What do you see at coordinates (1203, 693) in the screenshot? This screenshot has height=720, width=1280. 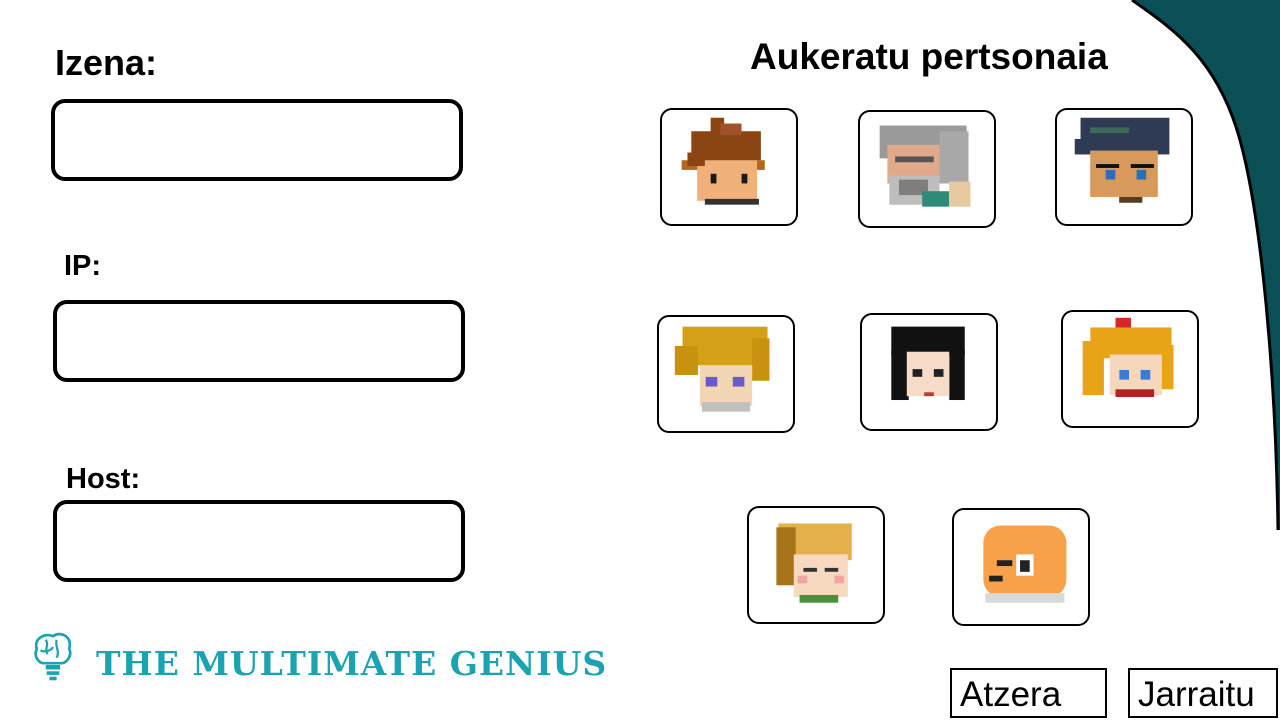 I see `continue-button: Jarraitu` at bounding box center [1203, 693].